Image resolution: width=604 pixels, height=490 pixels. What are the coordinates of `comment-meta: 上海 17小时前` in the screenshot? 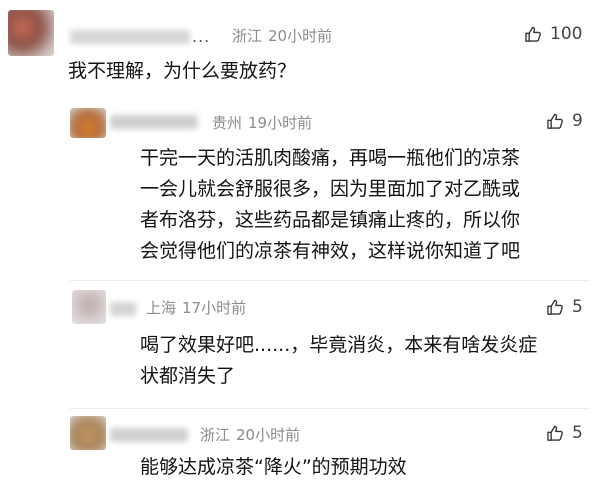 It's located at (196, 307).